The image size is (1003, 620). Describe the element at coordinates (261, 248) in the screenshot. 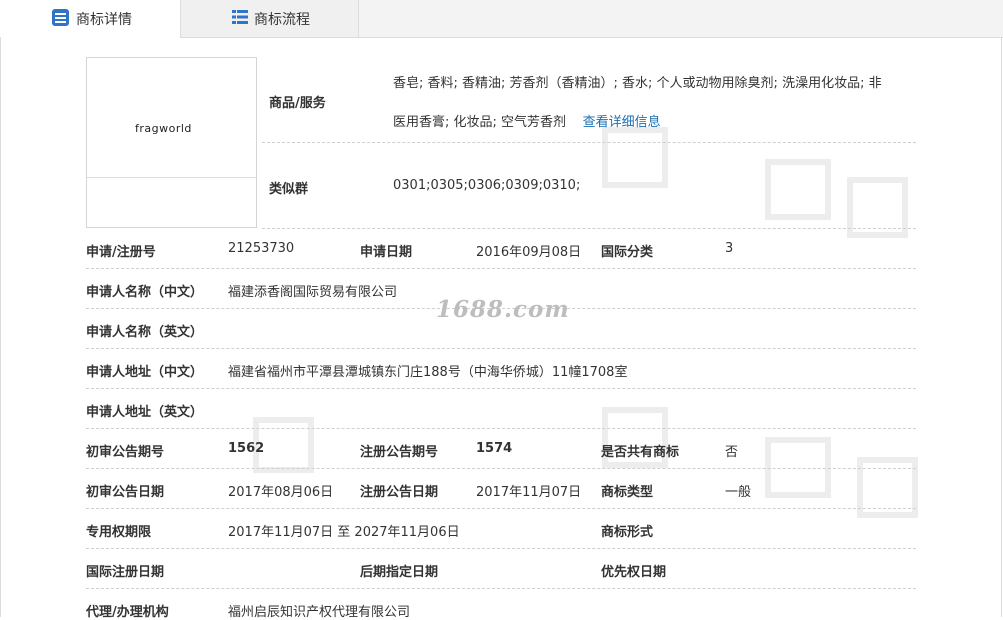

I see `reg-no-value: 21253730` at that location.